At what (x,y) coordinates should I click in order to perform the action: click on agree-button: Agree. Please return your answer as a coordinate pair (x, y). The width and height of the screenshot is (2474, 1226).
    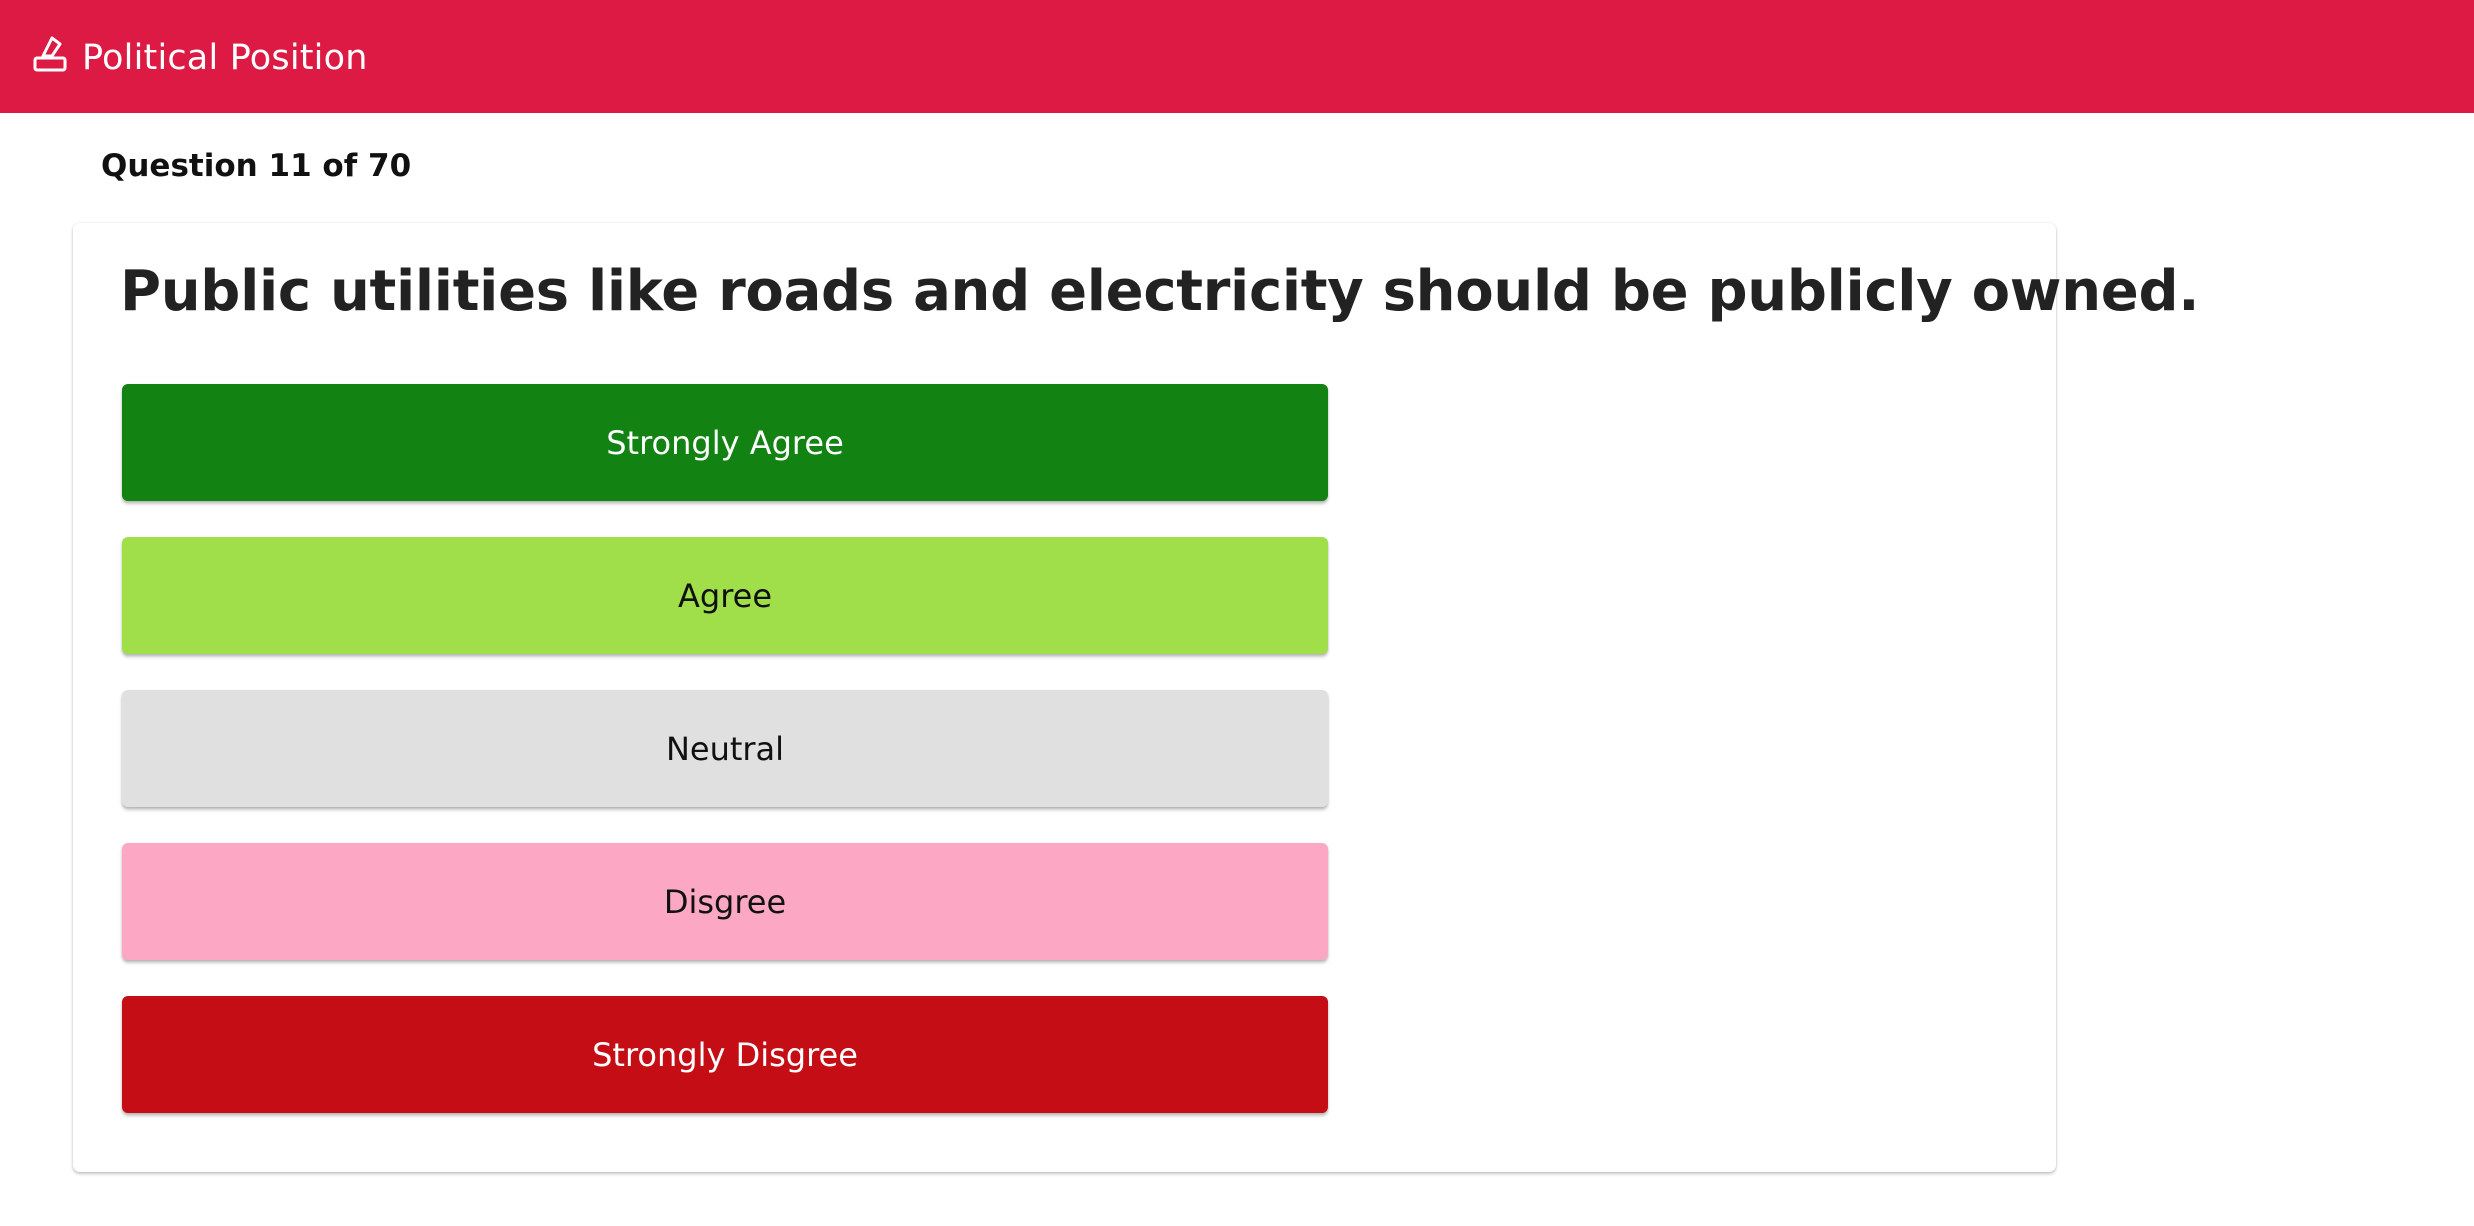
    Looking at the image, I should click on (725, 595).